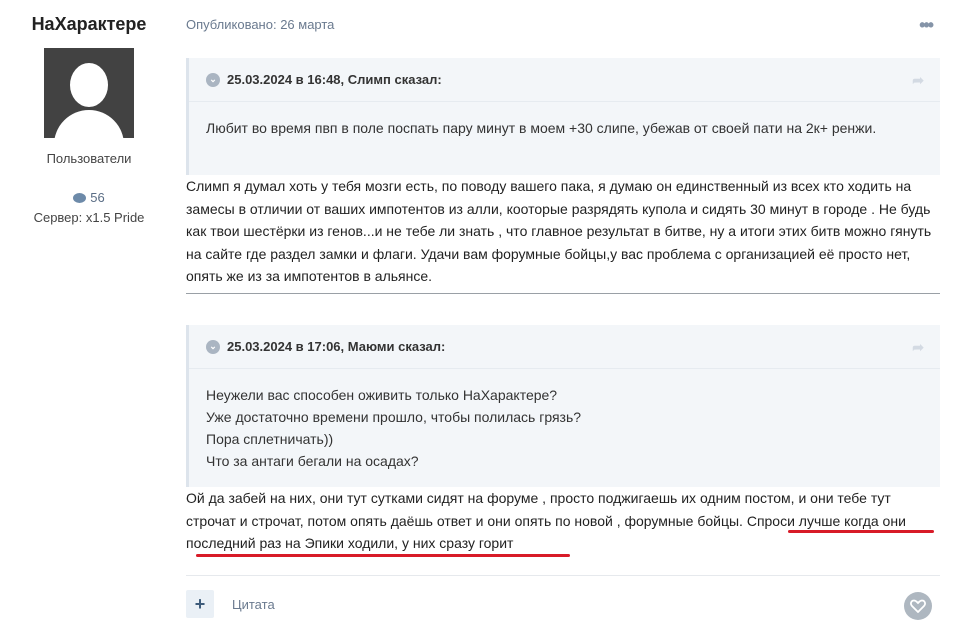 The height and width of the screenshot is (628, 954). What do you see at coordinates (564, 347) in the screenshot?
I see `quote-header-2: ⌄ 25.03.2024 в 17:06, Маюми сказал: ➦` at bounding box center [564, 347].